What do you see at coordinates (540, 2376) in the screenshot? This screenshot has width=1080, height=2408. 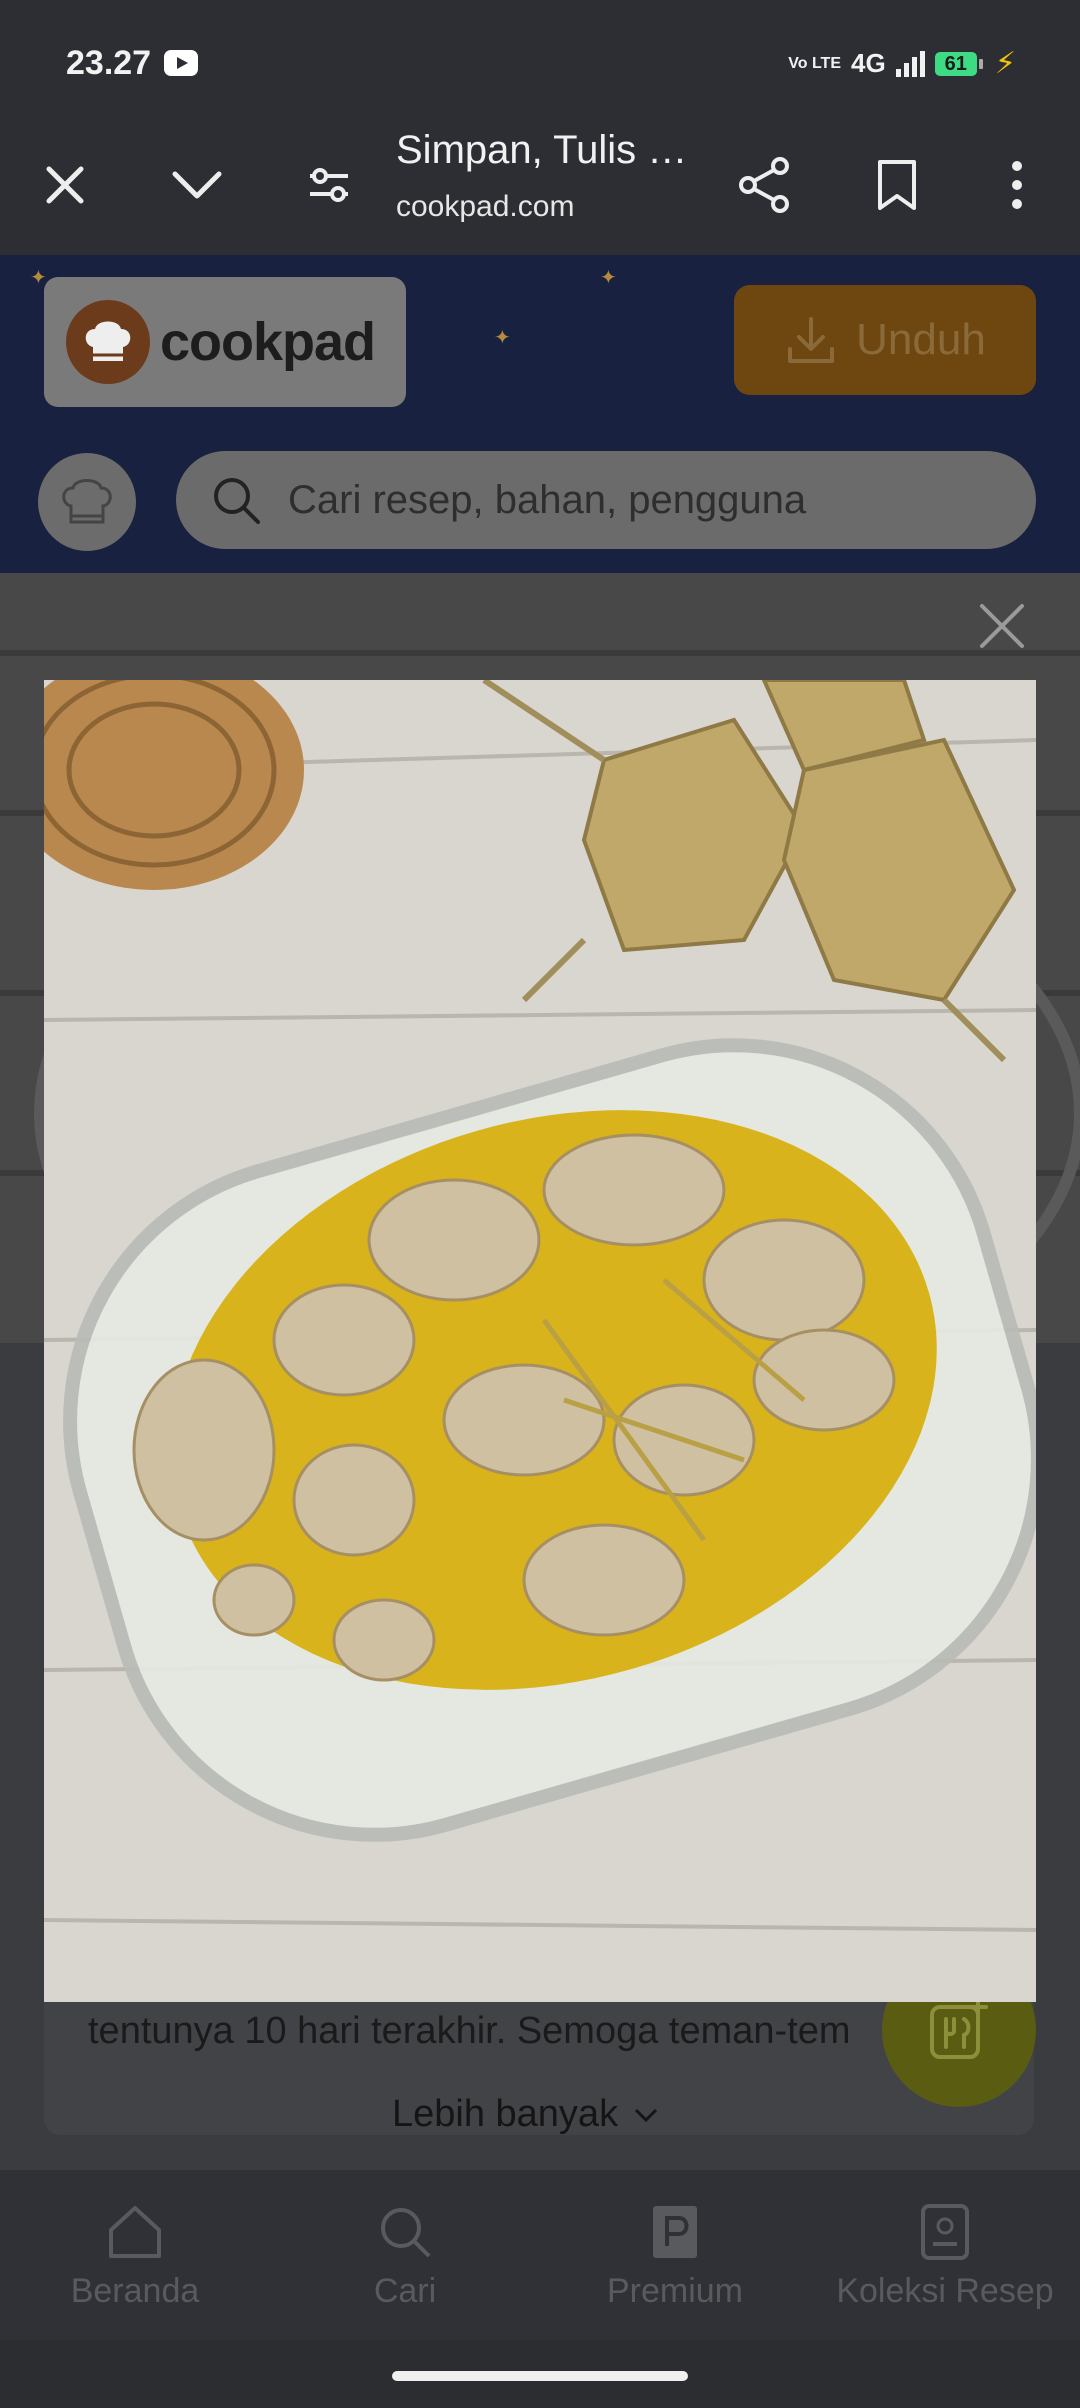 I see `home-gesture-bar` at bounding box center [540, 2376].